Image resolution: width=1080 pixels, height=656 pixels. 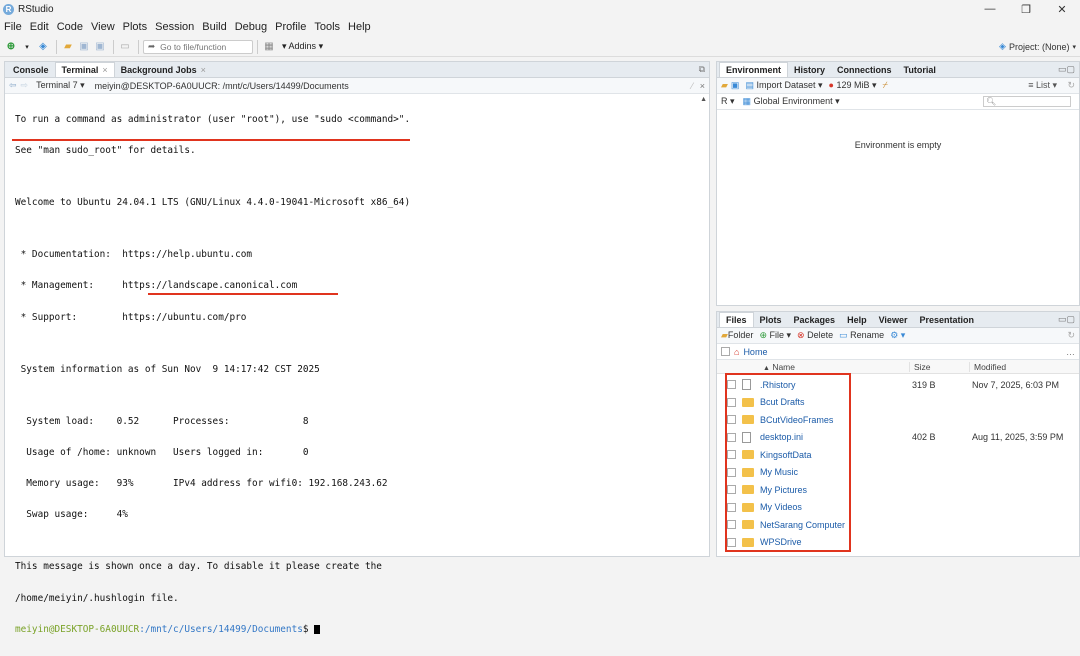 I want to click on menu-profile: Profile, so click(x=290, y=27).